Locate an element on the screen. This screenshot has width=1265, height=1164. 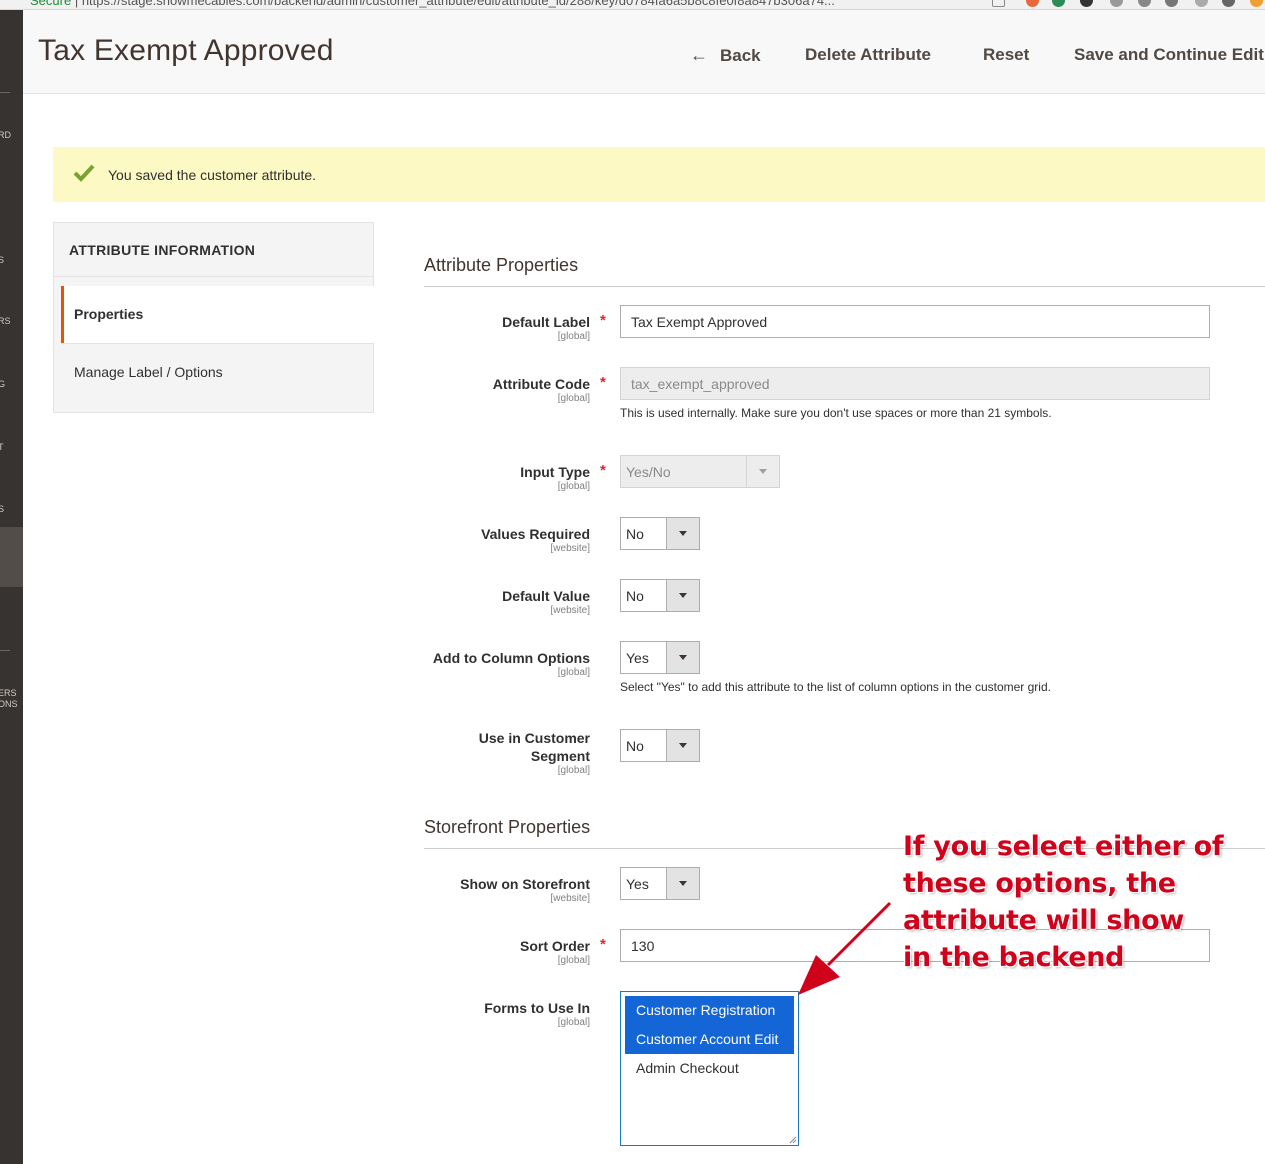
annotation-line: these options, the is located at coordinates (1039, 883).